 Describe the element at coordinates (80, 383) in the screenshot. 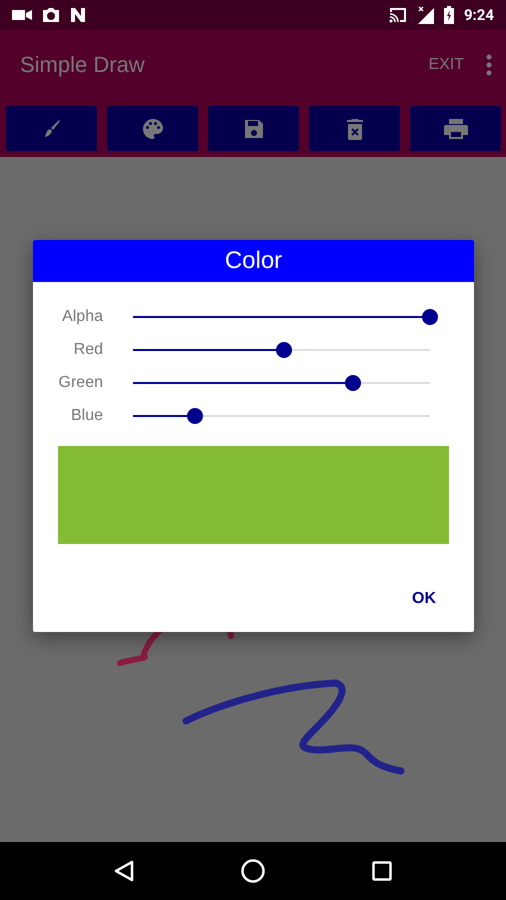

I see `slider-label: Green` at that location.